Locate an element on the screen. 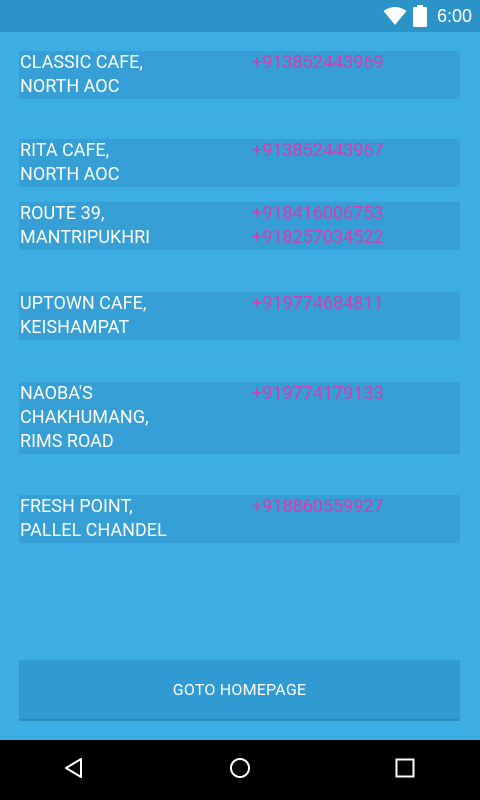 The height and width of the screenshot is (800, 480). phone-list: +919774179133 is located at coordinates (352, 394).